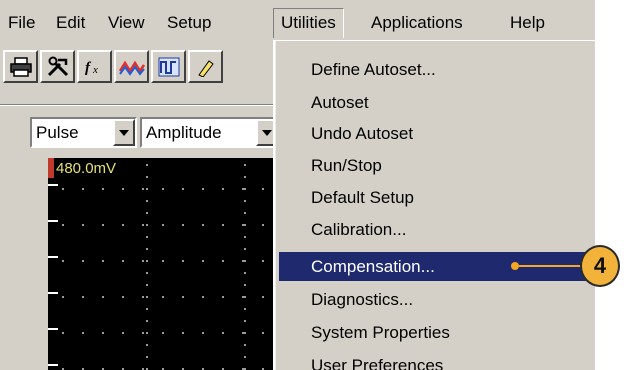 This screenshot has width=644, height=370. Describe the element at coordinates (515, 266) in the screenshot. I see `callout-dot` at that location.